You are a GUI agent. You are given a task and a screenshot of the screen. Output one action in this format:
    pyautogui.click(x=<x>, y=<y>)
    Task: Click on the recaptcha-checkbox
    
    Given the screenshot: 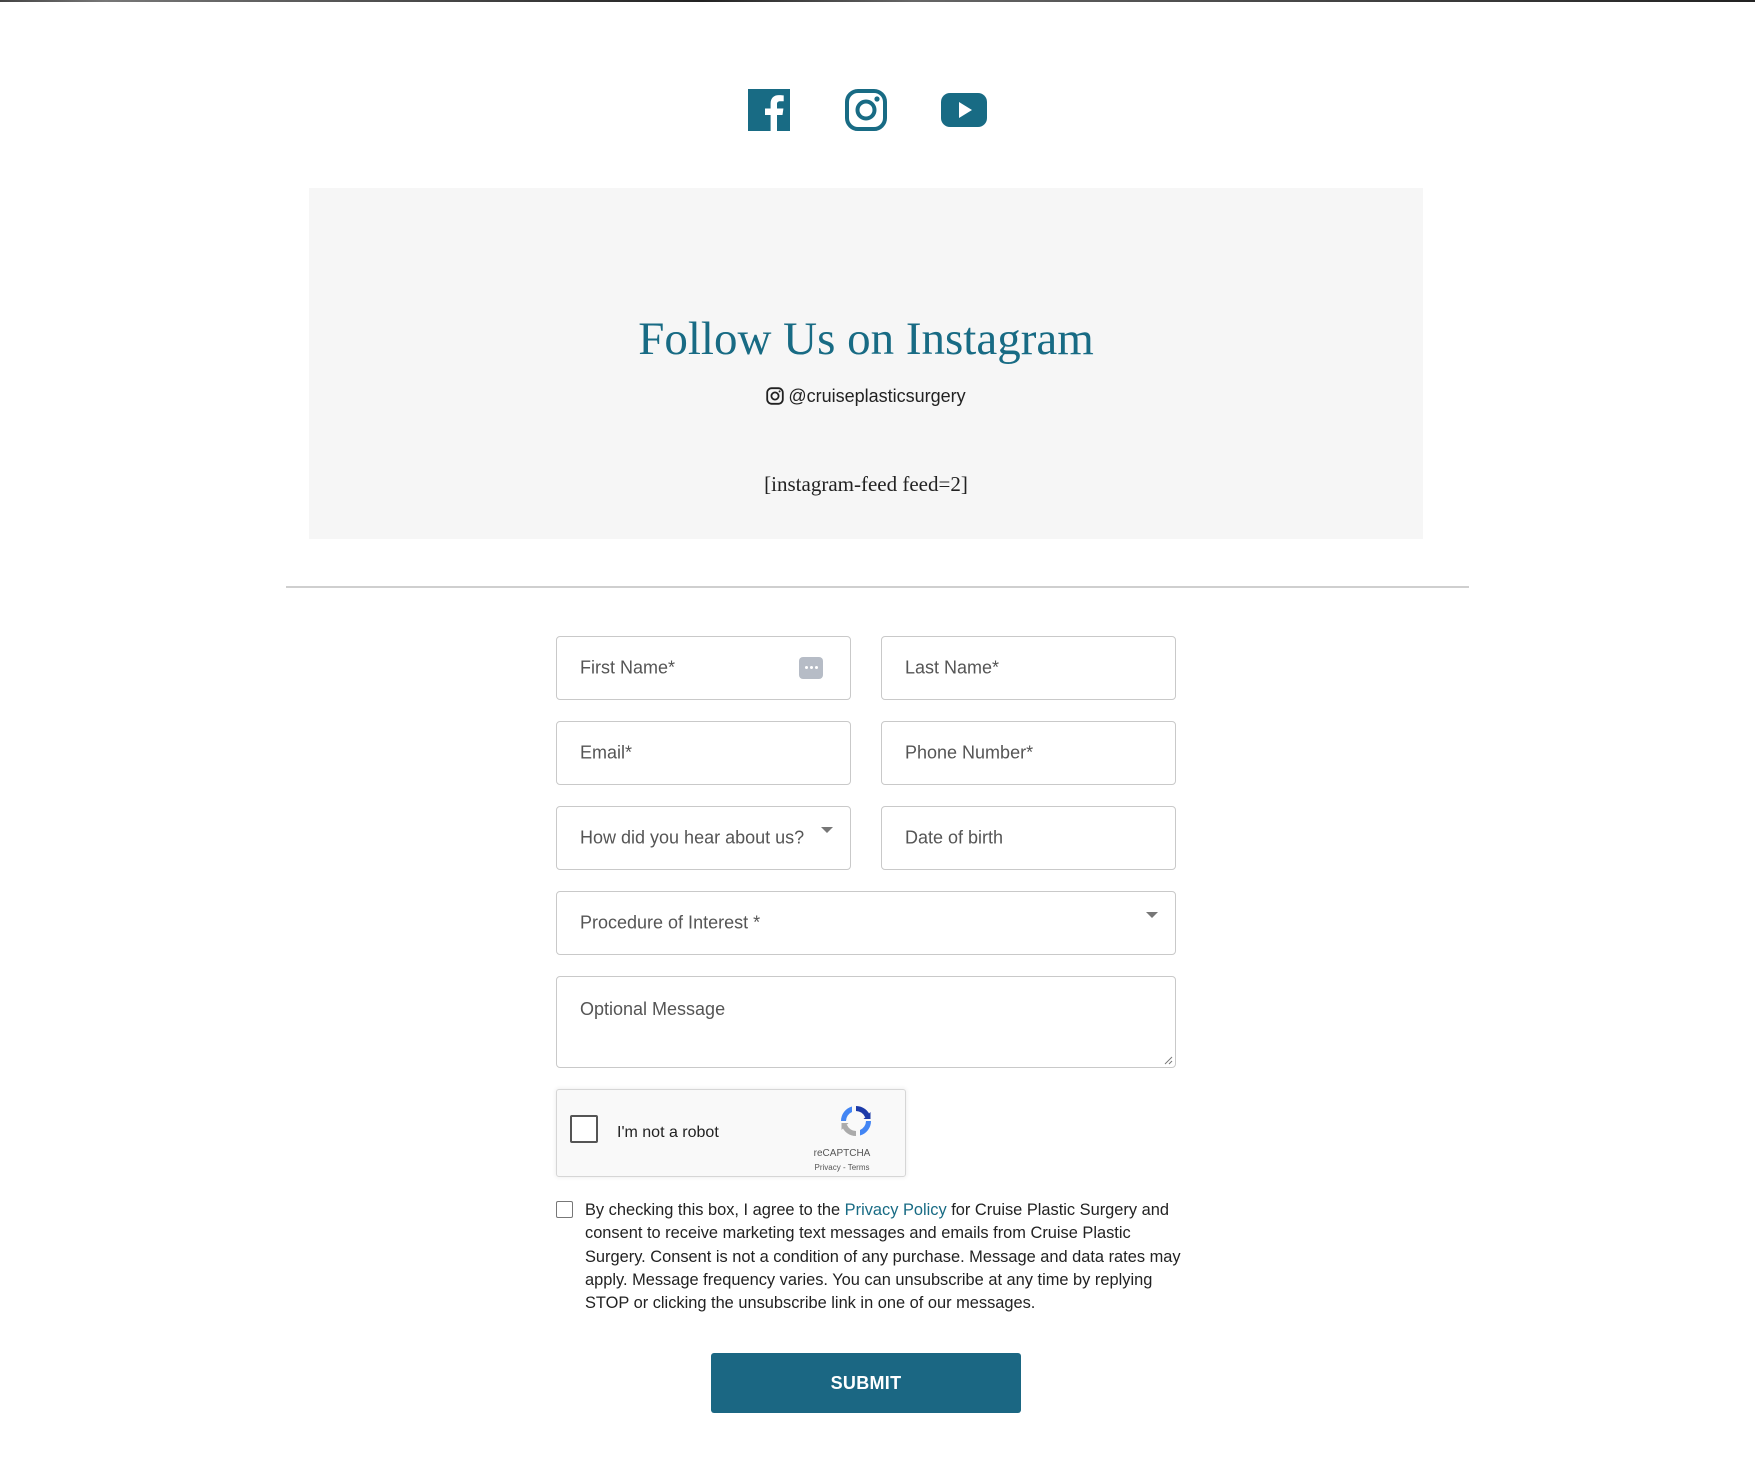 What is the action you would take?
    pyautogui.click(x=584, y=1129)
    